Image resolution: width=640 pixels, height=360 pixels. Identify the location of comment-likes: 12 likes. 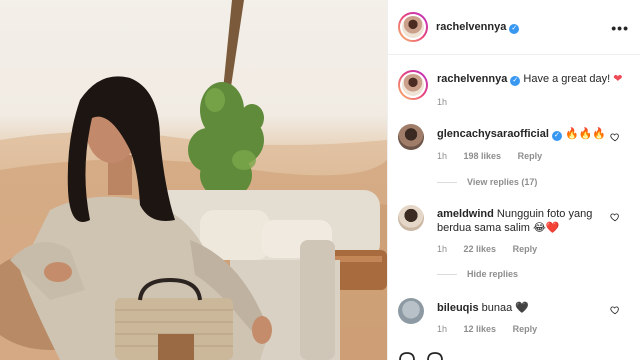
(480, 329).